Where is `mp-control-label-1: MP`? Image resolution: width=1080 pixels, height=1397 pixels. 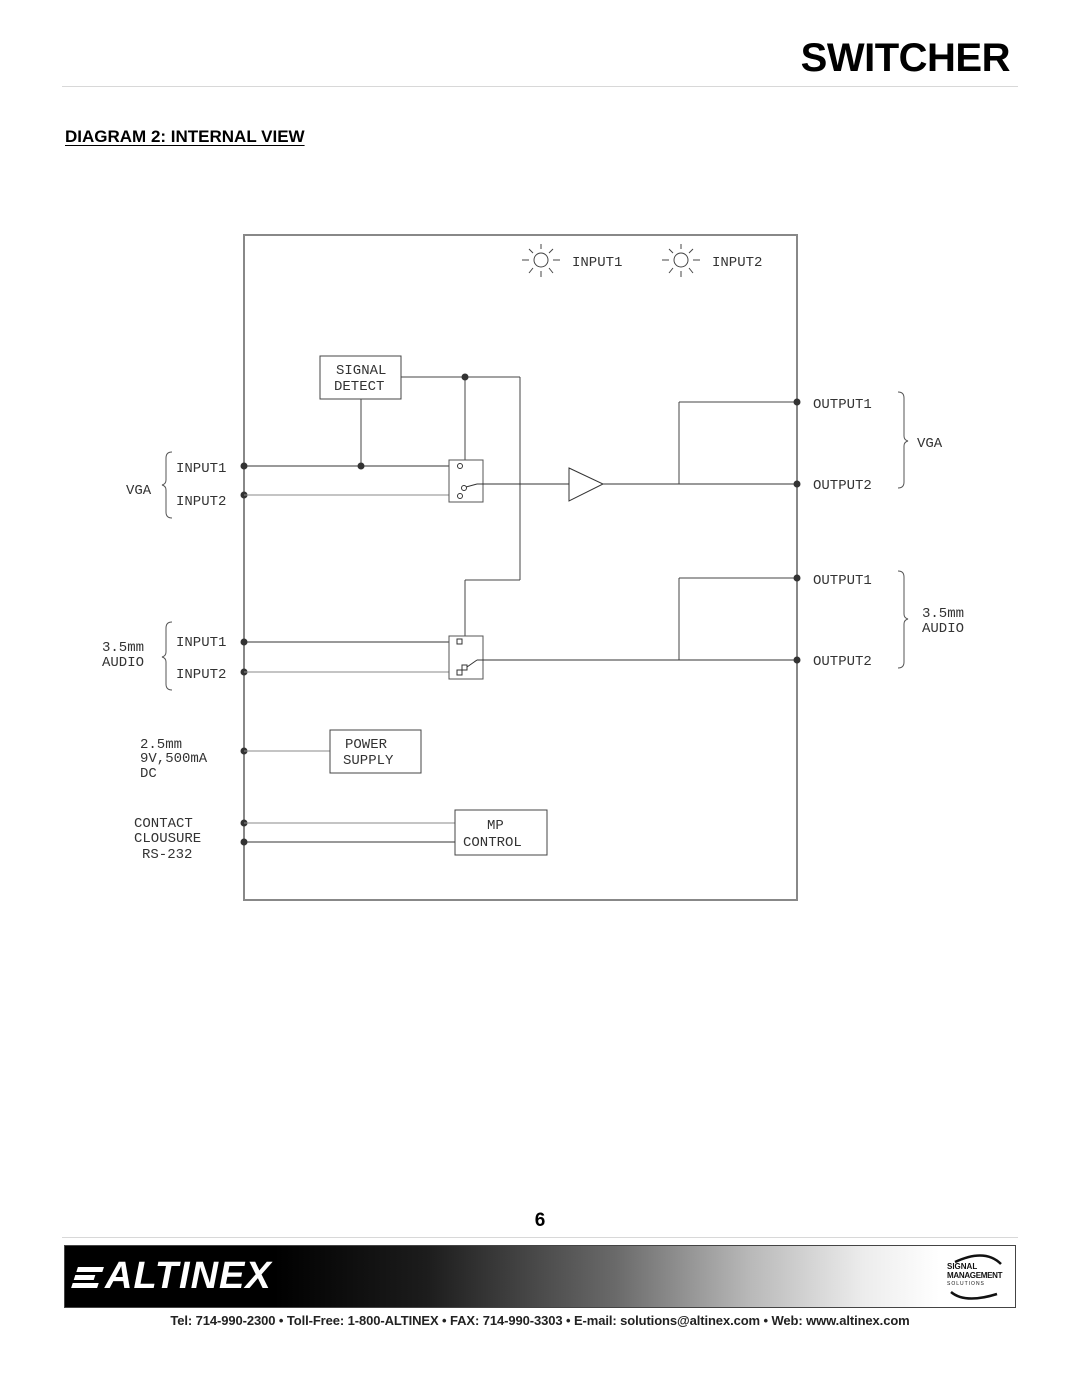
mp-control-label-1: MP is located at coordinates (495, 826).